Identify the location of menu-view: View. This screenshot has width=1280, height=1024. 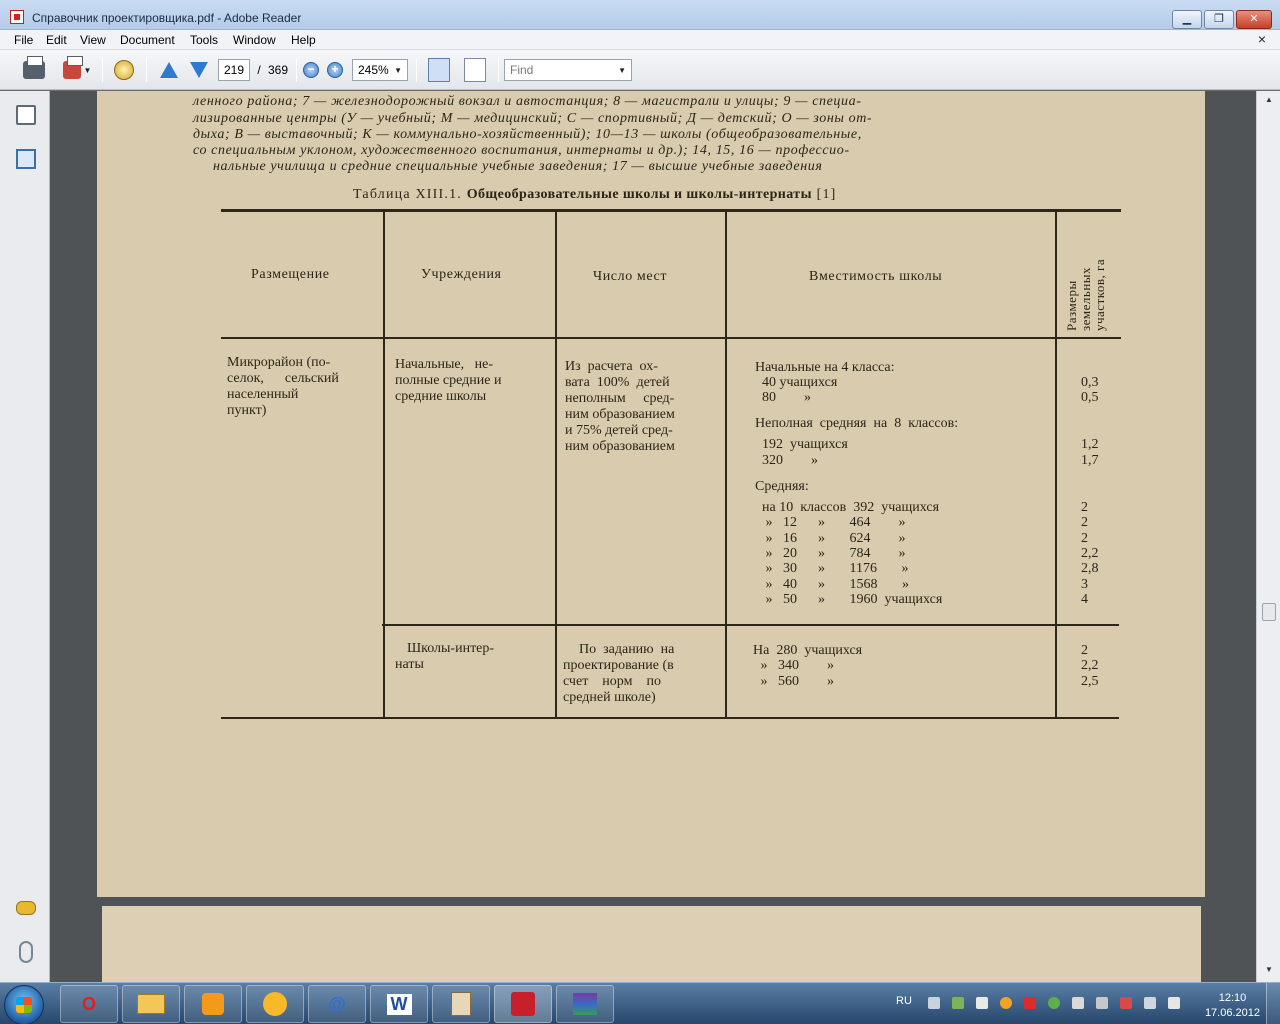
(93, 40).